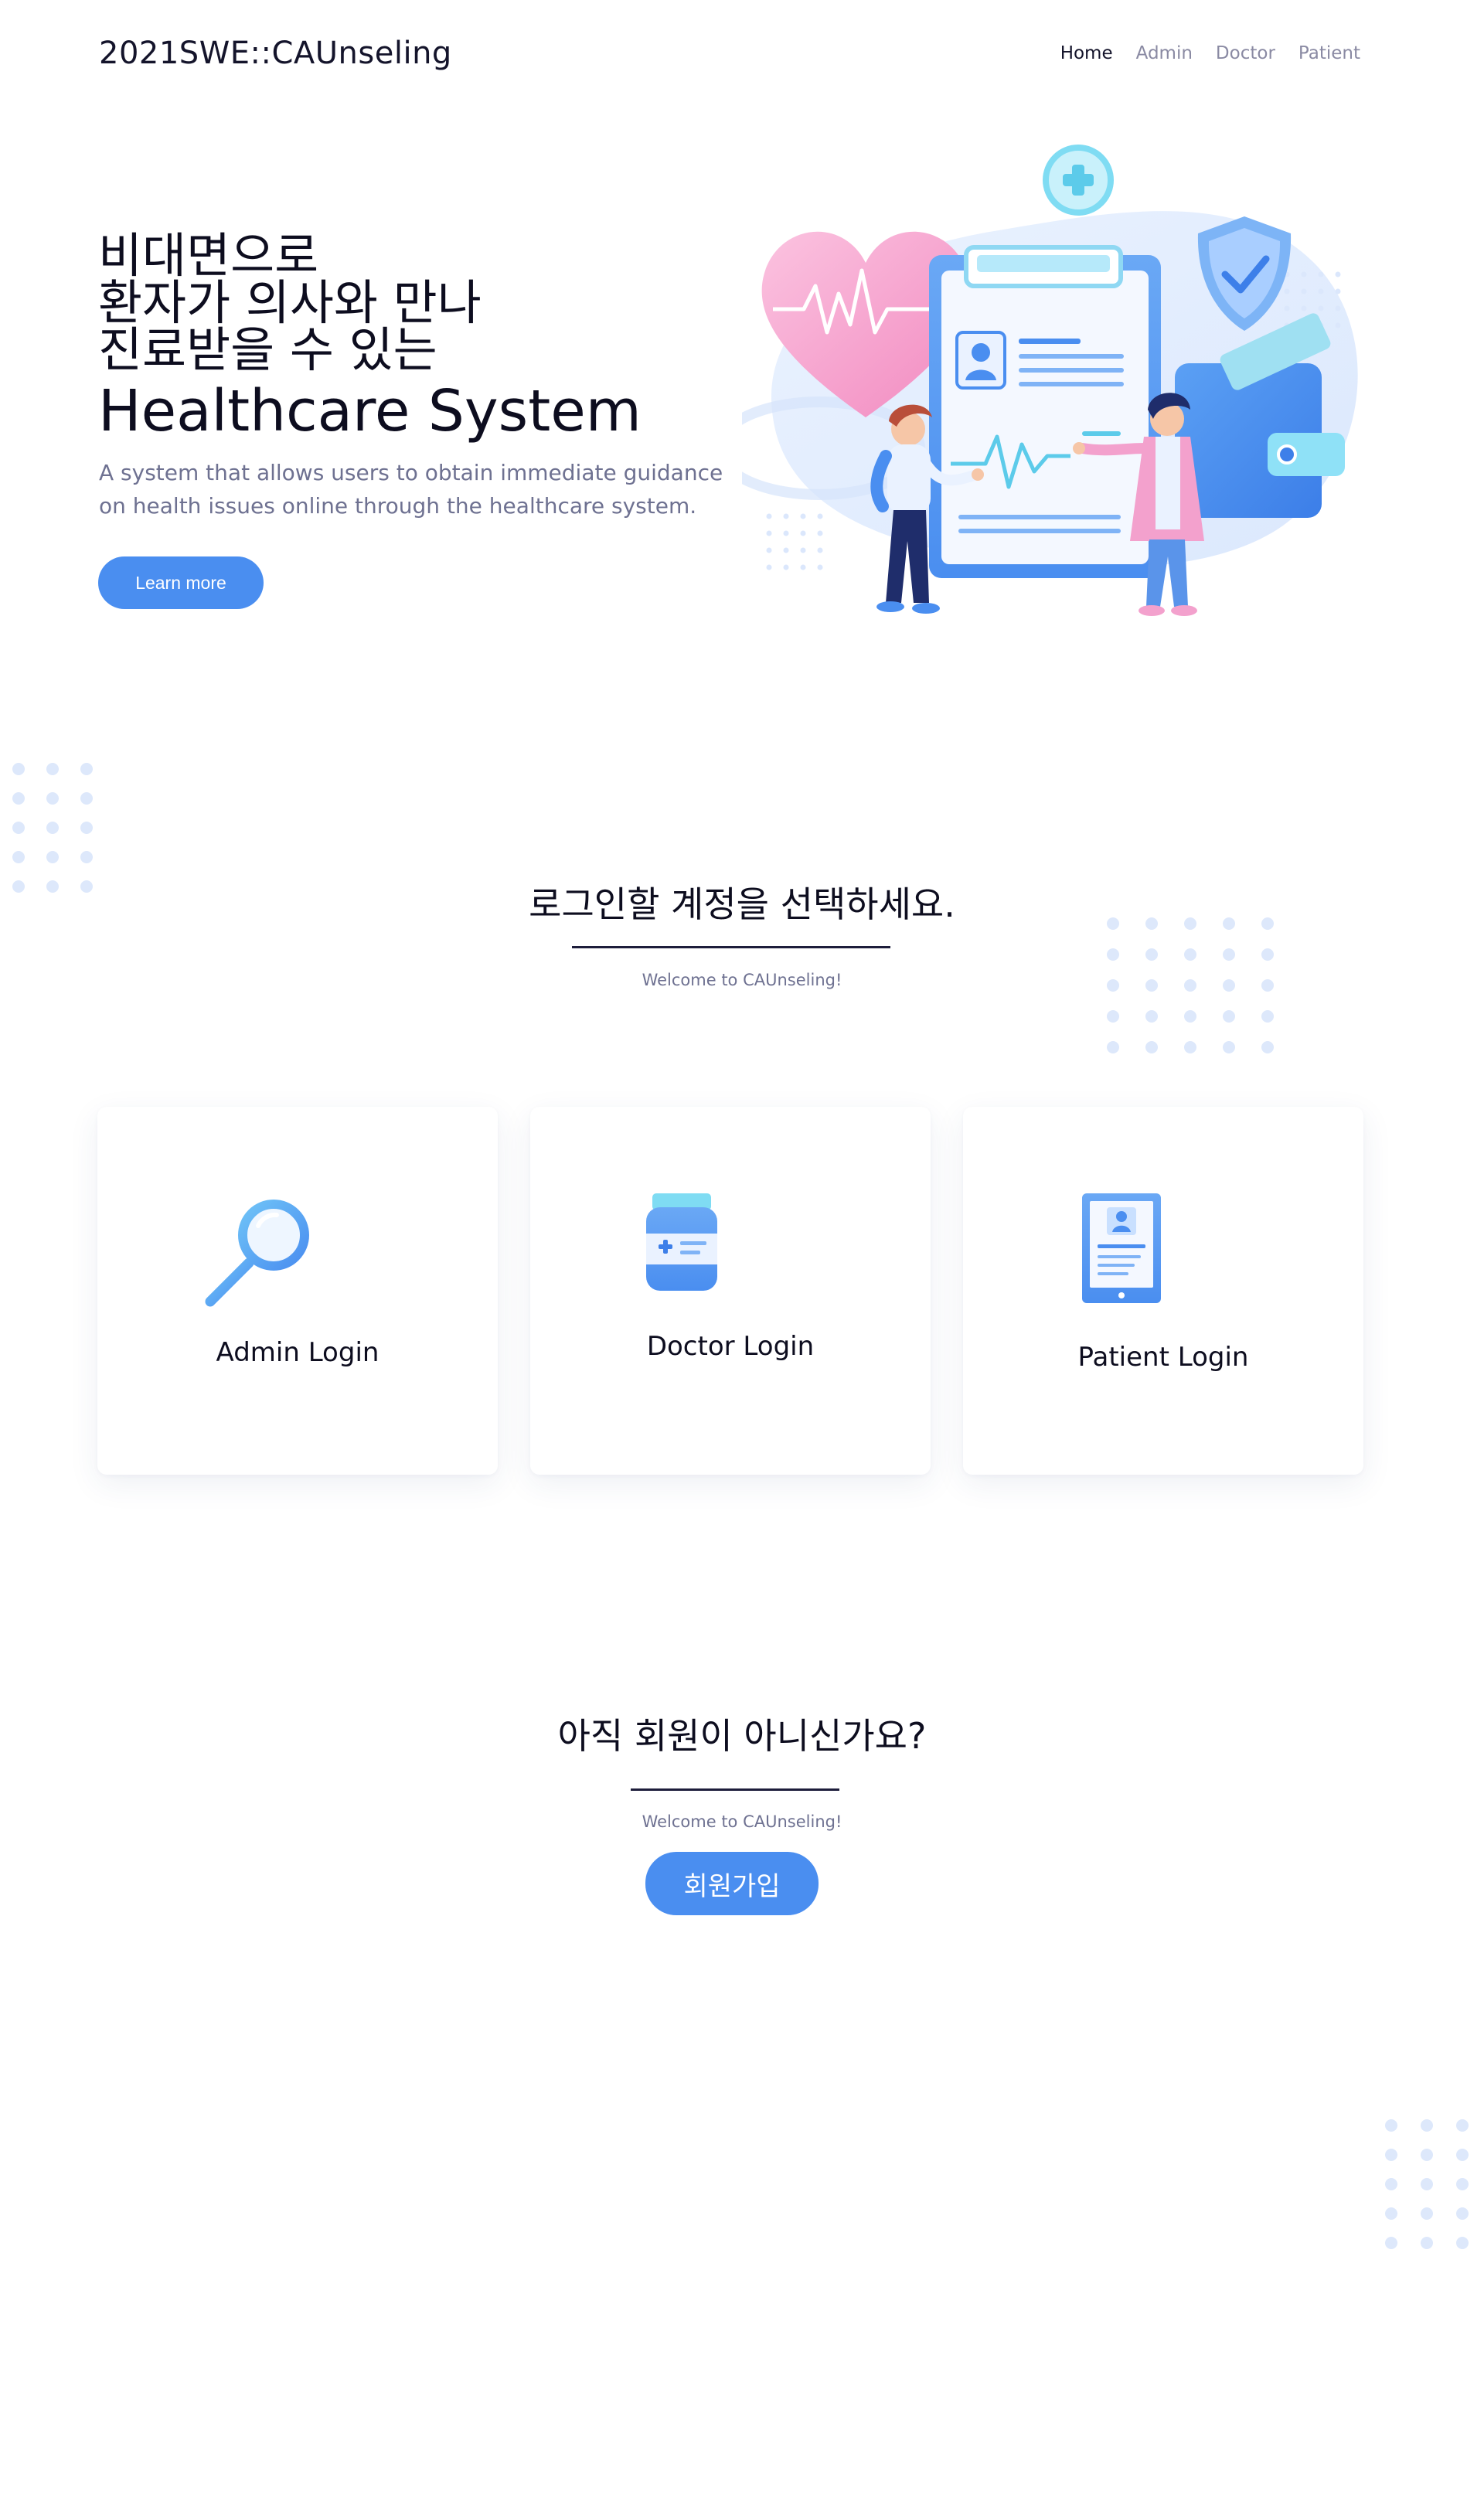  Describe the element at coordinates (730, 1346) in the screenshot. I see `doctor-login-label: Doctor Login` at that location.